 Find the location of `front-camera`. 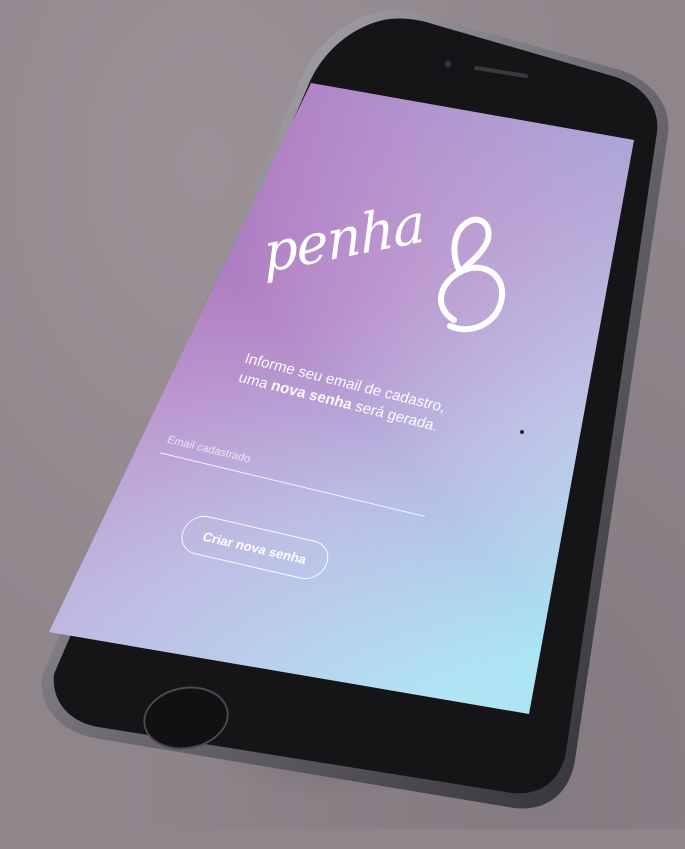

front-camera is located at coordinates (448, 64).